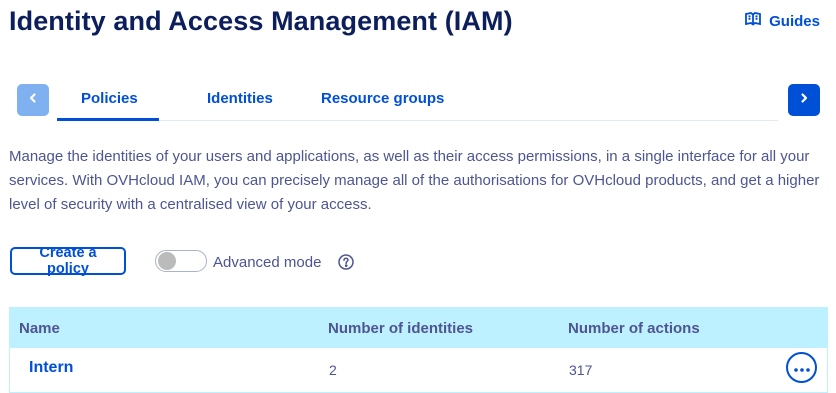  Describe the element at coordinates (51, 368) in the screenshot. I see `policy-name-link: Intern` at that location.